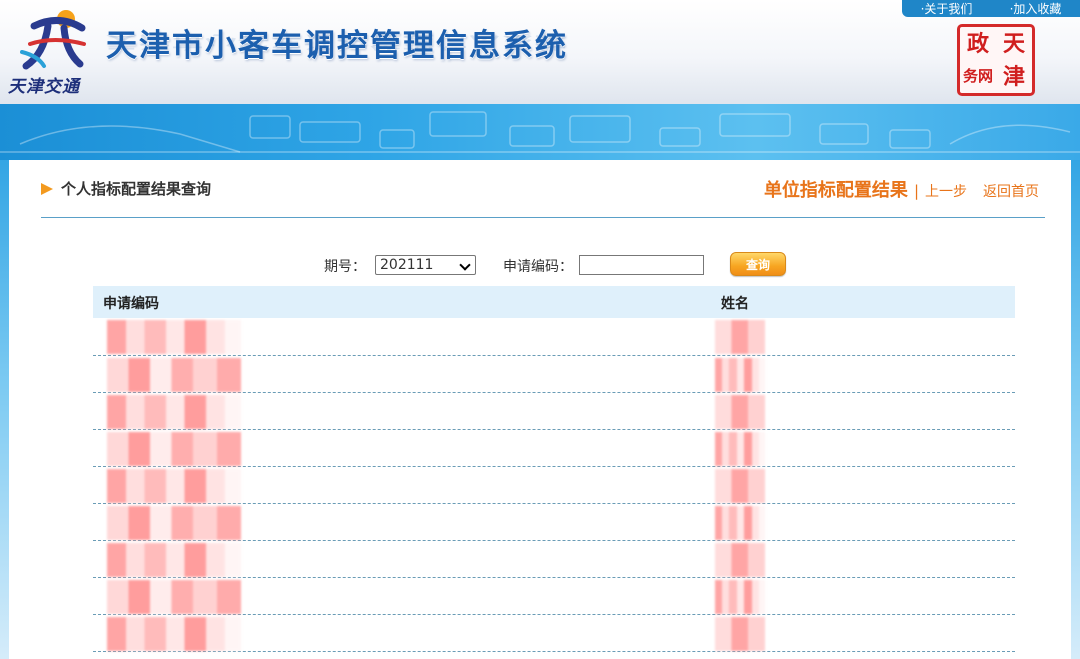 Image resolution: width=1080 pixels, height=659 pixels. I want to click on tianjin-government-seal: 政 天 务网 津, so click(996, 60).